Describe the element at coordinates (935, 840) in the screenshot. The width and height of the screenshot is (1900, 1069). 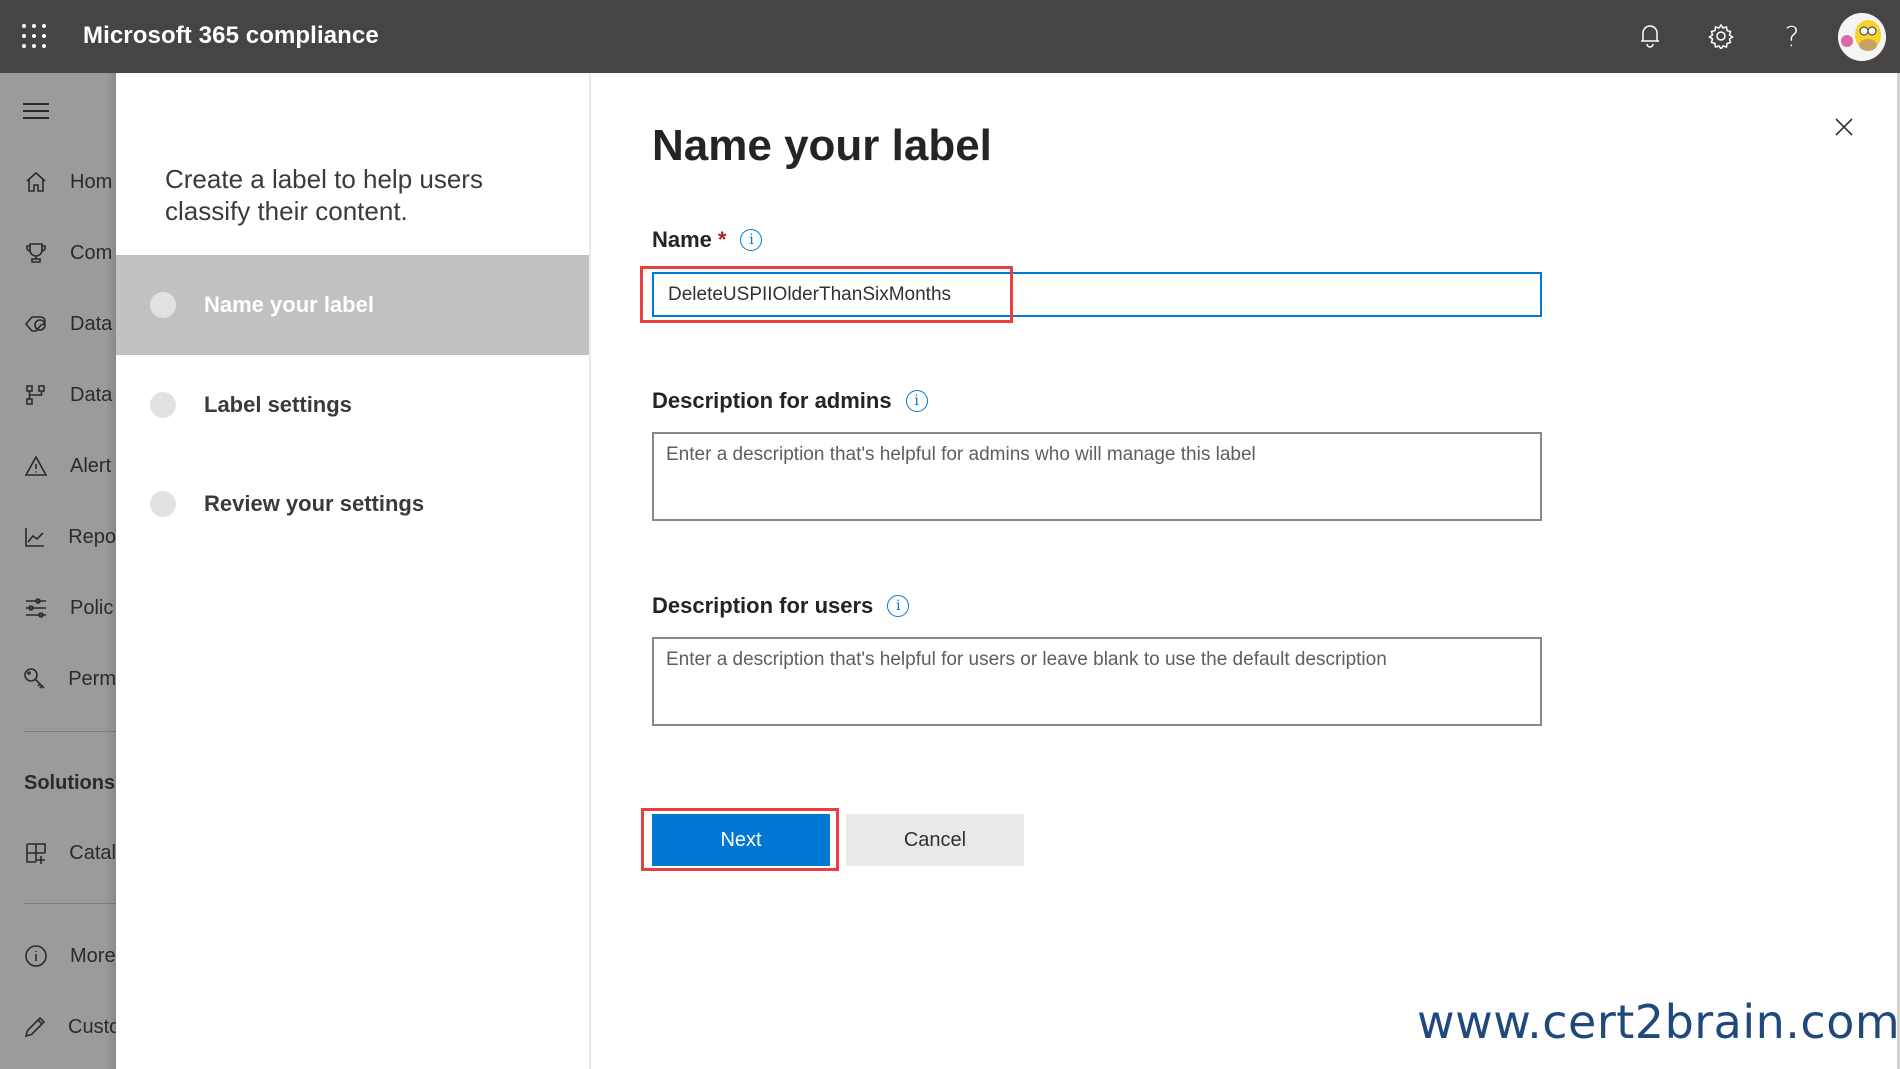
I see `cancel-button: Cancel` at that location.